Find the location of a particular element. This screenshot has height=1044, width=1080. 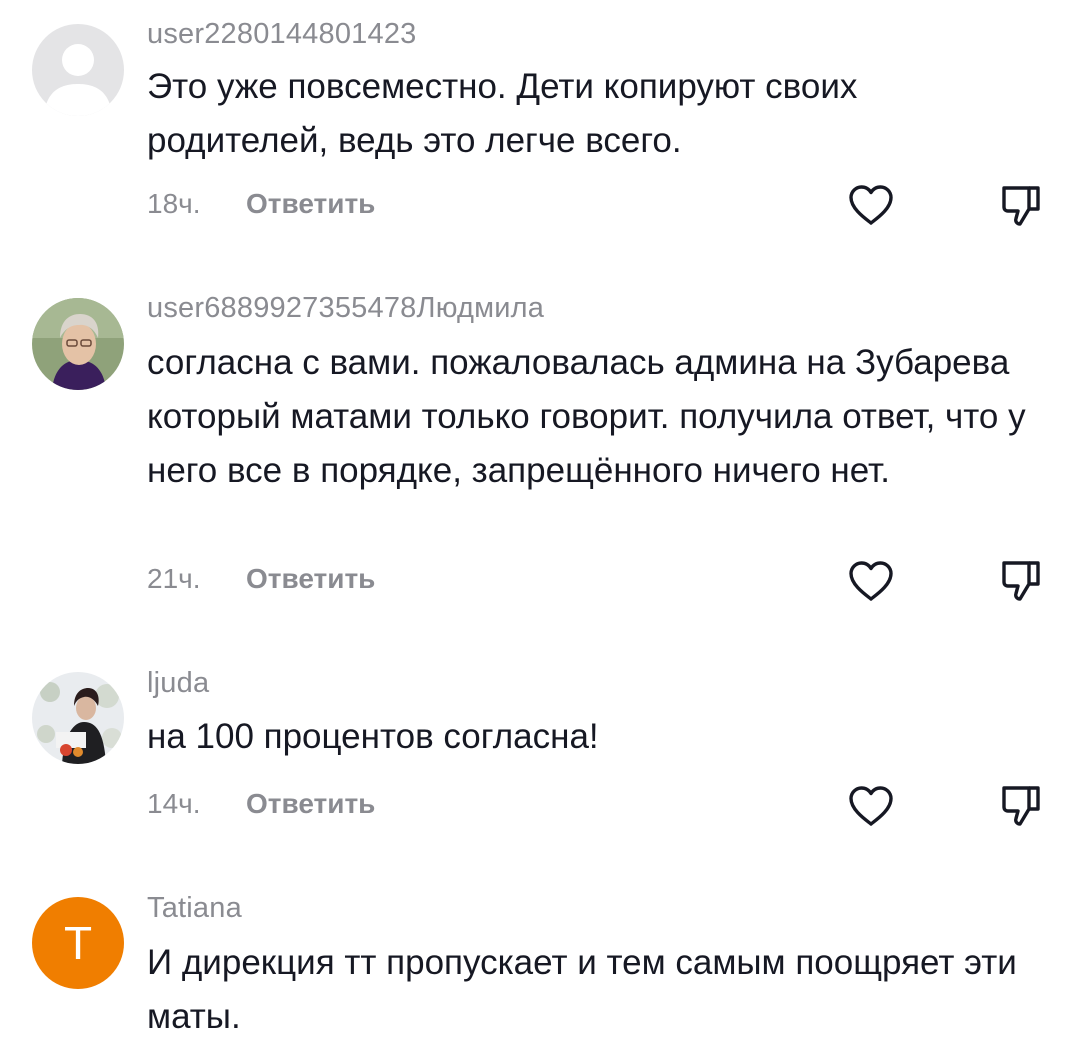

comment-username: user2280144801423 is located at coordinates (281, 34).